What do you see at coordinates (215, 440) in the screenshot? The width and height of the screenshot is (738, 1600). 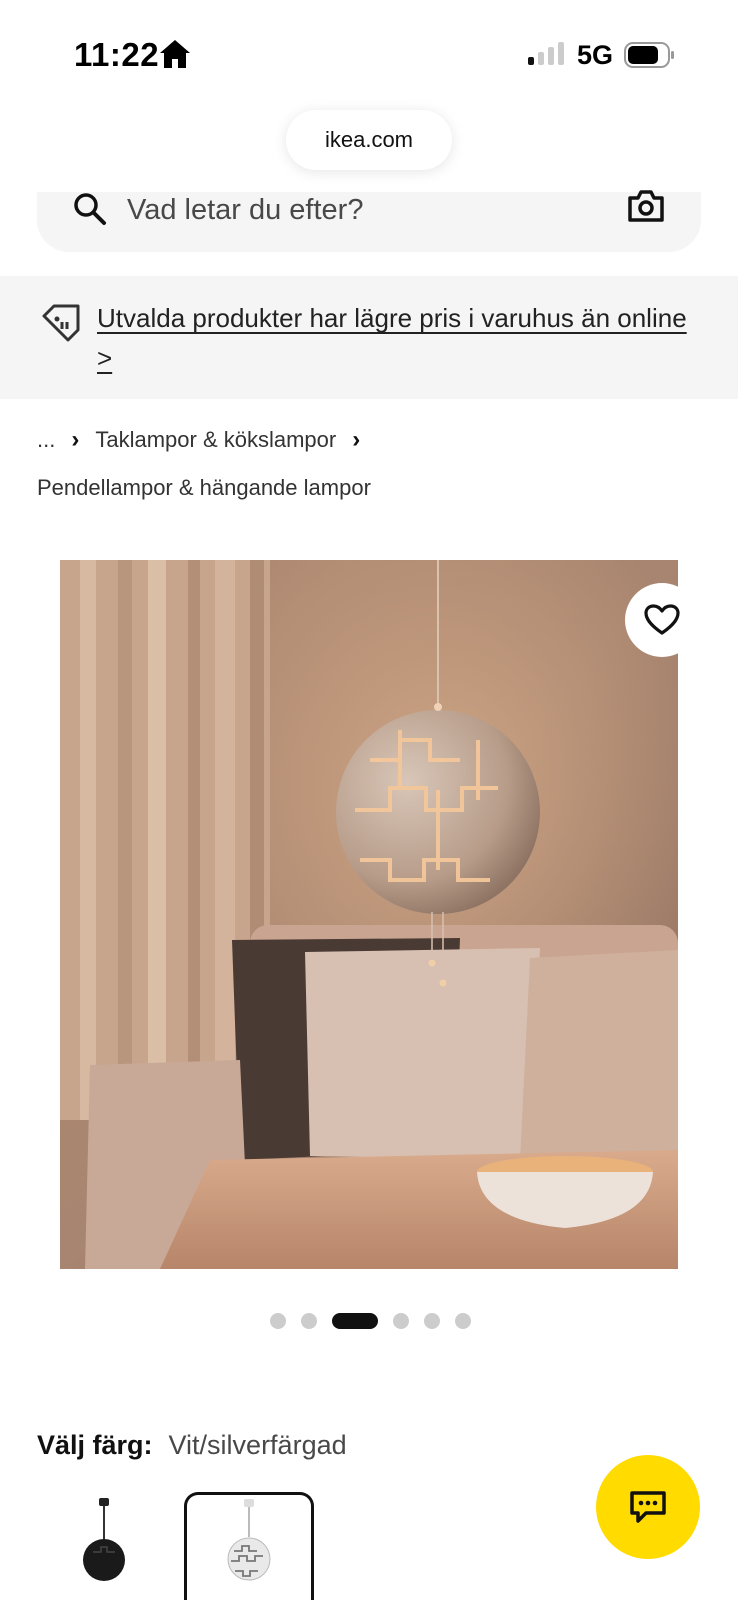 I see `breadcrumb-item-ceiling-lamps: Taklampor & kökslampor` at bounding box center [215, 440].